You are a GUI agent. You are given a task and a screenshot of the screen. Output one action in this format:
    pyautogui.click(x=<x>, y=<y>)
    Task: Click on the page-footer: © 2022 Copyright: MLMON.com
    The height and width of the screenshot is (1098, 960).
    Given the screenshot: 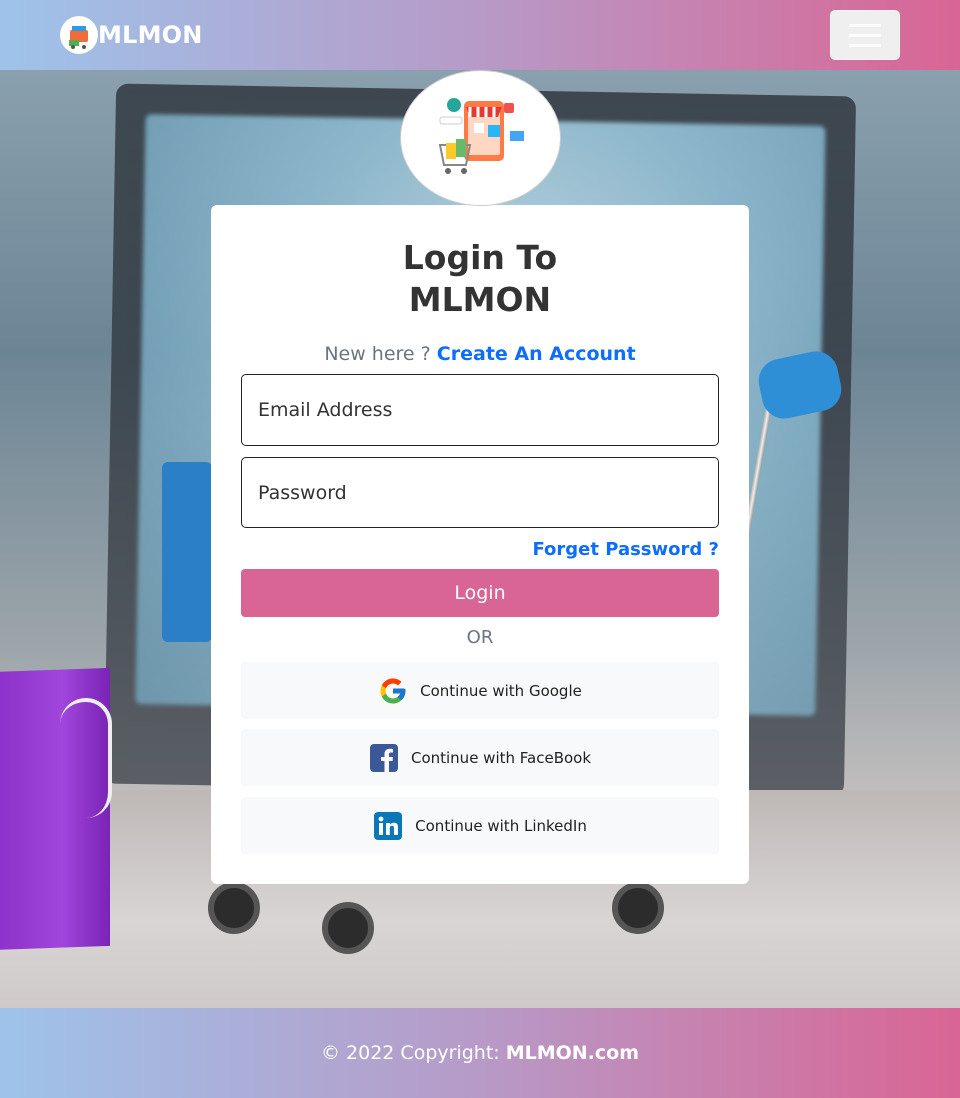 What is the action you would take?
    pyautogui.click(x=480, y=1053)
    